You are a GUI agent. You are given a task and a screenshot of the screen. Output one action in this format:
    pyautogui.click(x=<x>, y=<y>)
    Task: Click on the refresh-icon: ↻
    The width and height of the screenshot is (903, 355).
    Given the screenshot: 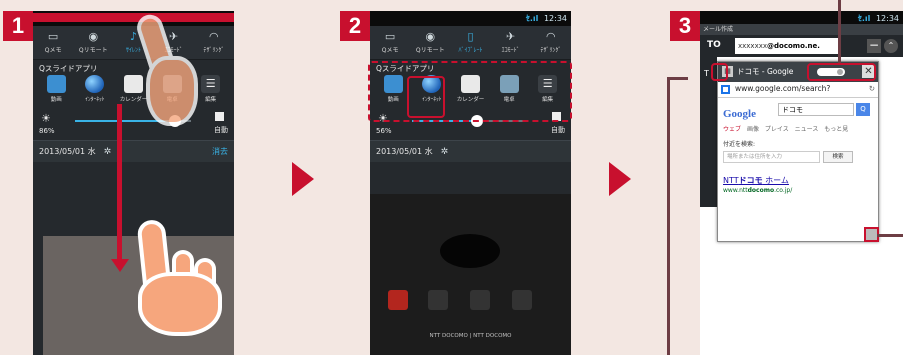 What is the action you would take?
    pyautogui.click(x=872, y=88)
    